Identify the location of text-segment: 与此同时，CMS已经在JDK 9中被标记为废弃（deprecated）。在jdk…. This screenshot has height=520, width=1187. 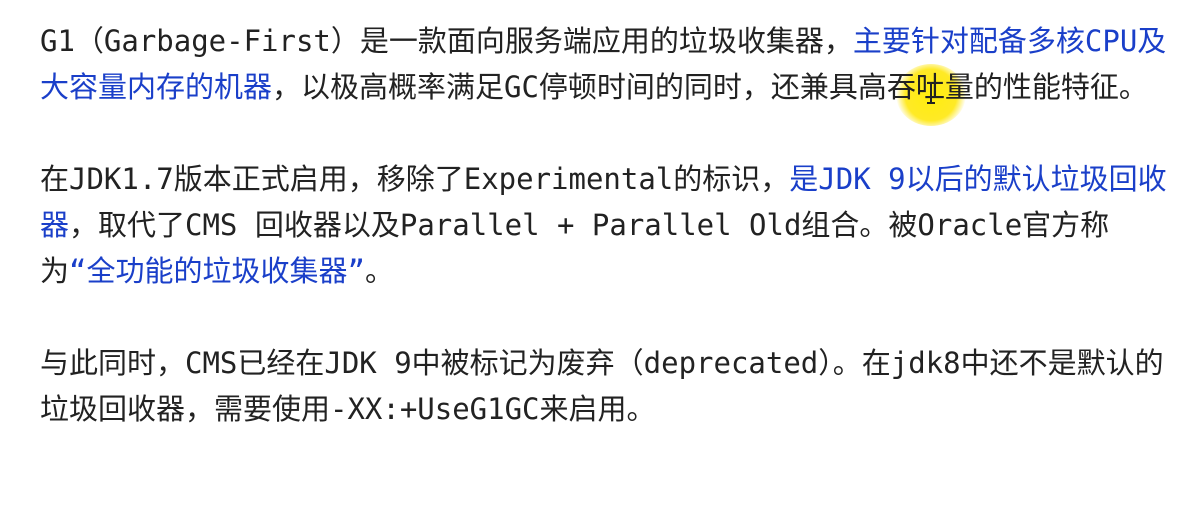
(602, 386).